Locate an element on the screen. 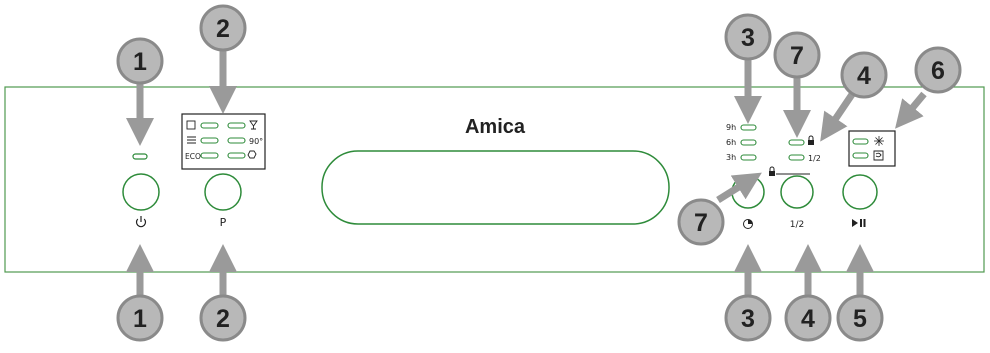 The image size is (990, 353). callout-2-top: 2 is located at coordinates (223, 28).